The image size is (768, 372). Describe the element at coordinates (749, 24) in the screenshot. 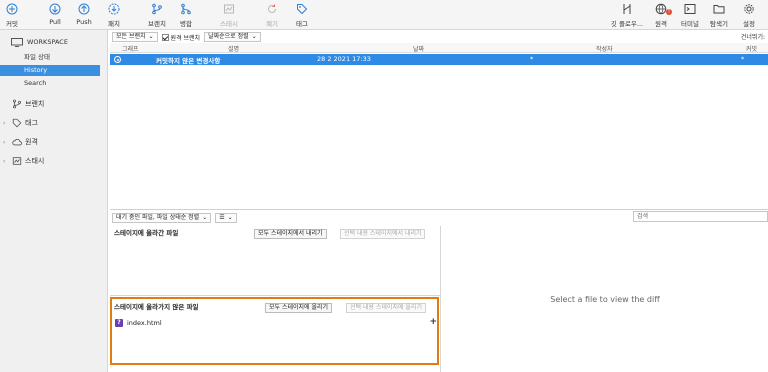

I see `settings-label: 설정` at that location.